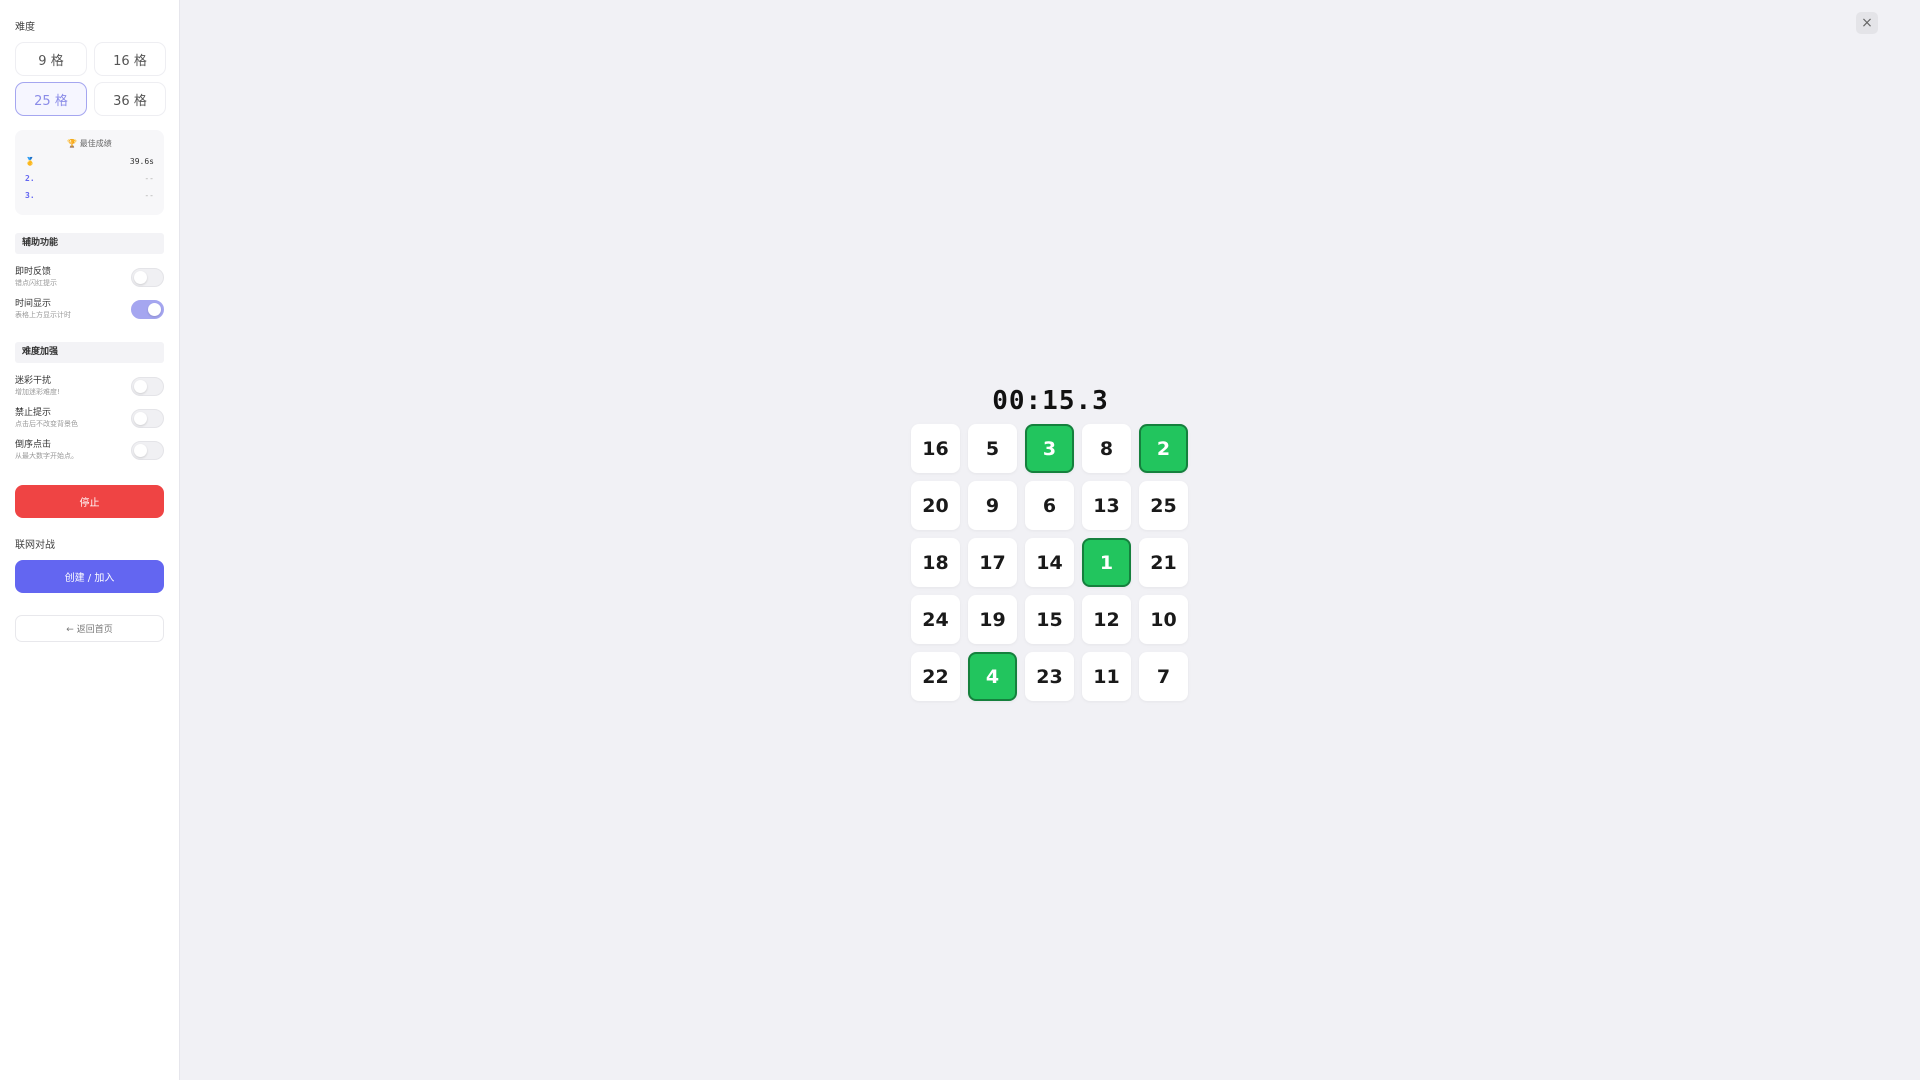 Image resolution: width=1920 pixels, height=1080 pixels. What do you see at coordinates (1163, 562) in the screenshot?
I see `grid-cell: 21` at bounding box center [1163, 562].